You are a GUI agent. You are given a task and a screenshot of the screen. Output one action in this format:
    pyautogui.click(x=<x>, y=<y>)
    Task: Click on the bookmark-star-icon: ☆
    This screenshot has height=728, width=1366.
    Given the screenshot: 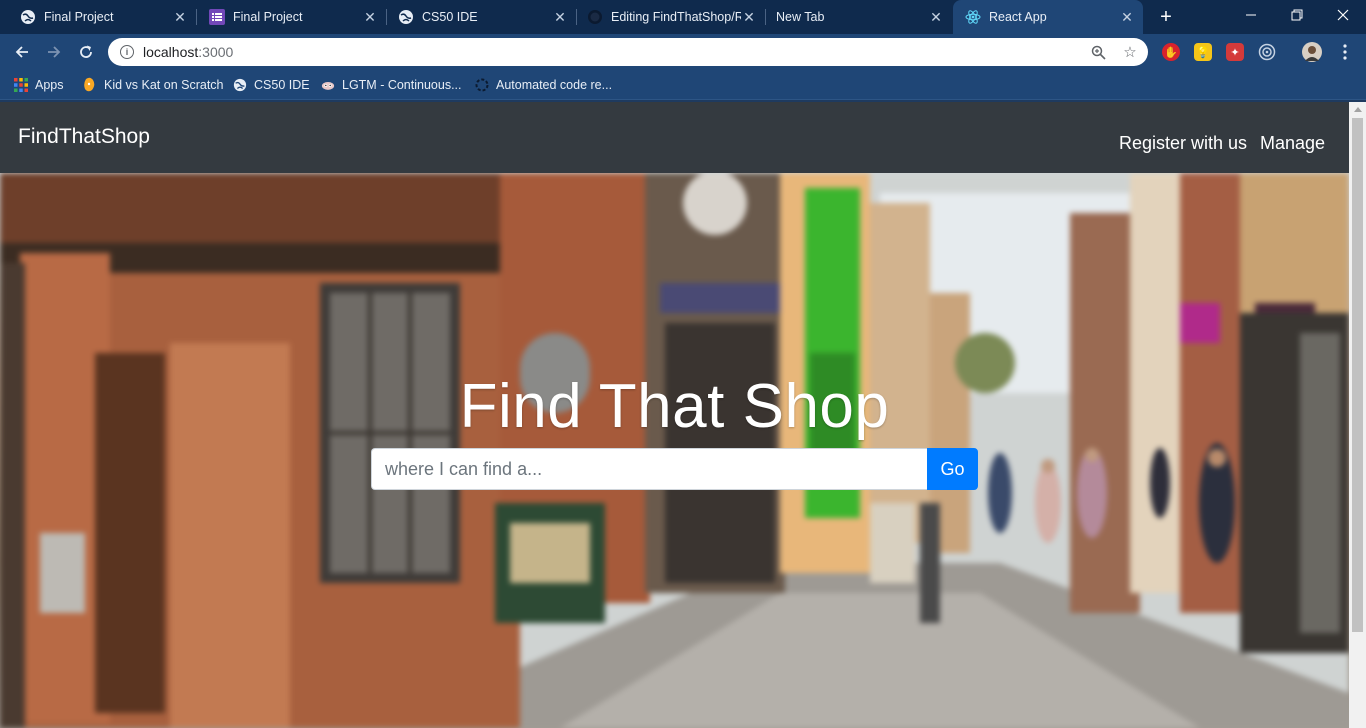 What is the action you would take?
    pyautogui.click(x=1130, y=52)
    